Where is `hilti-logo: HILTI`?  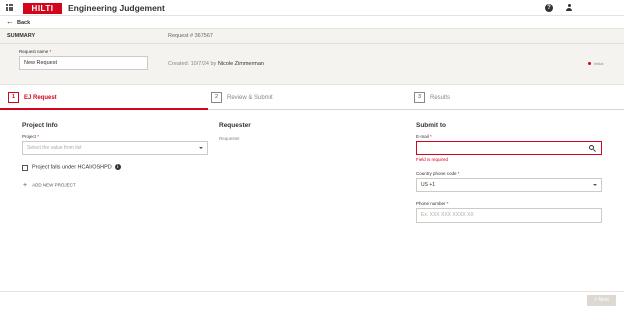 hilti-logo: HILTI is located at coordinates (42, 8).